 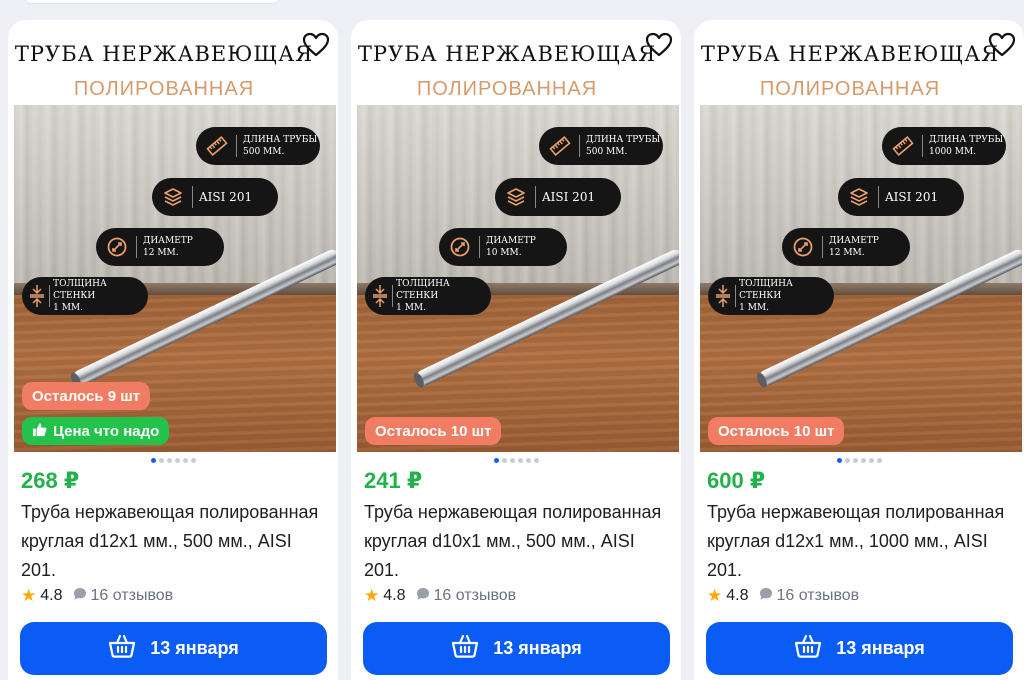 What do you see at coordinates (39, 431) in the screenshot?
I see `thumbs-up-icon` at bounding box center [39, 431].